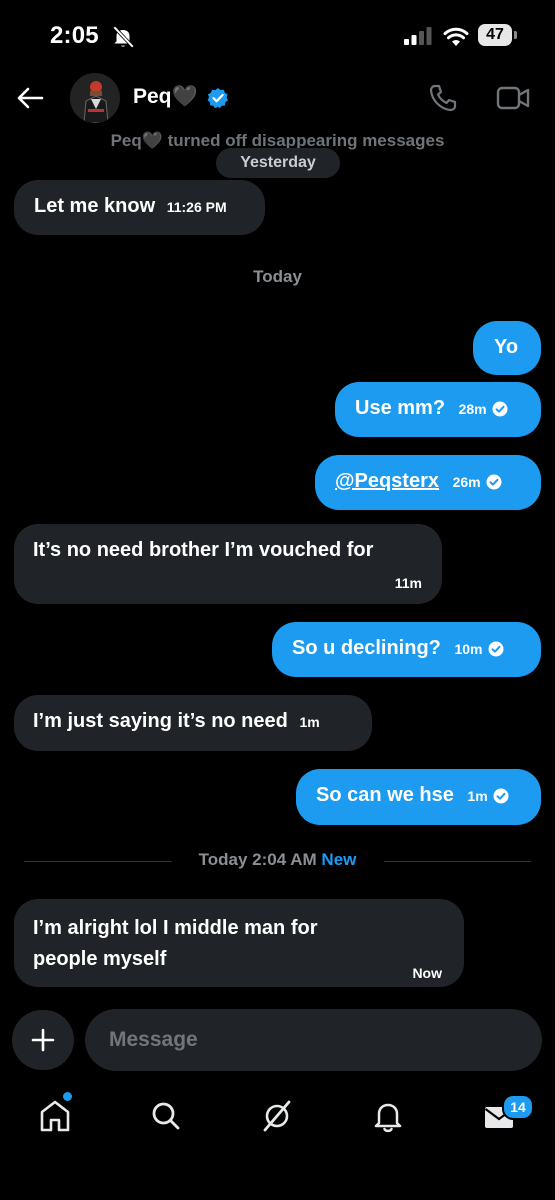 This screenshot has width=555, height=1200. I want to click on mention-link: @Peqsterx, so click(387, 481).